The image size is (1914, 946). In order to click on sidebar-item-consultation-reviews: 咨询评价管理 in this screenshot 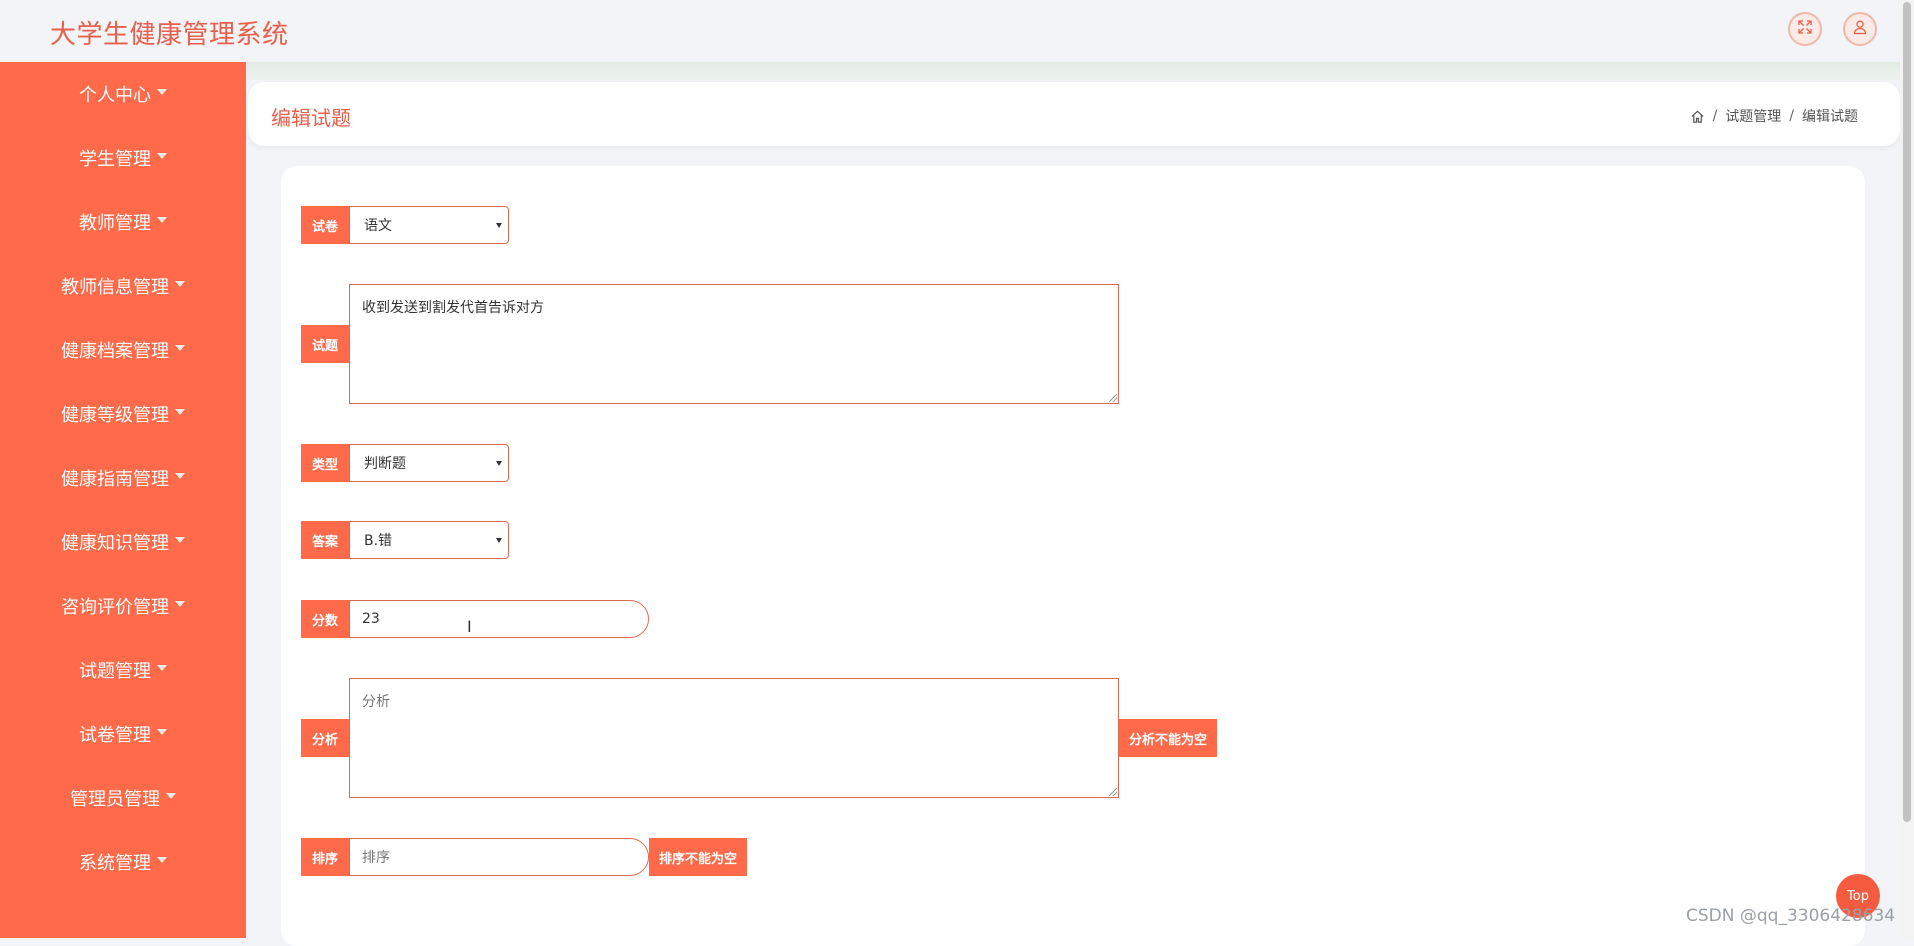, I will do `click(123, 606)`.